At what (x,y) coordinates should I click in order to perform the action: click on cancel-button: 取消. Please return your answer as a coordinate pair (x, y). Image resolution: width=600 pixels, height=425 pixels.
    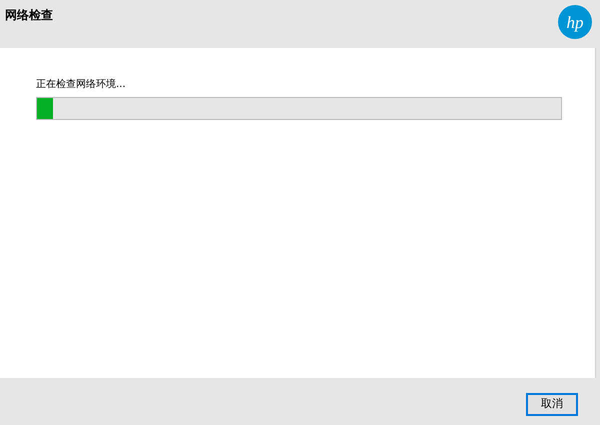
    Looking at the image, I should click on (552, 404).